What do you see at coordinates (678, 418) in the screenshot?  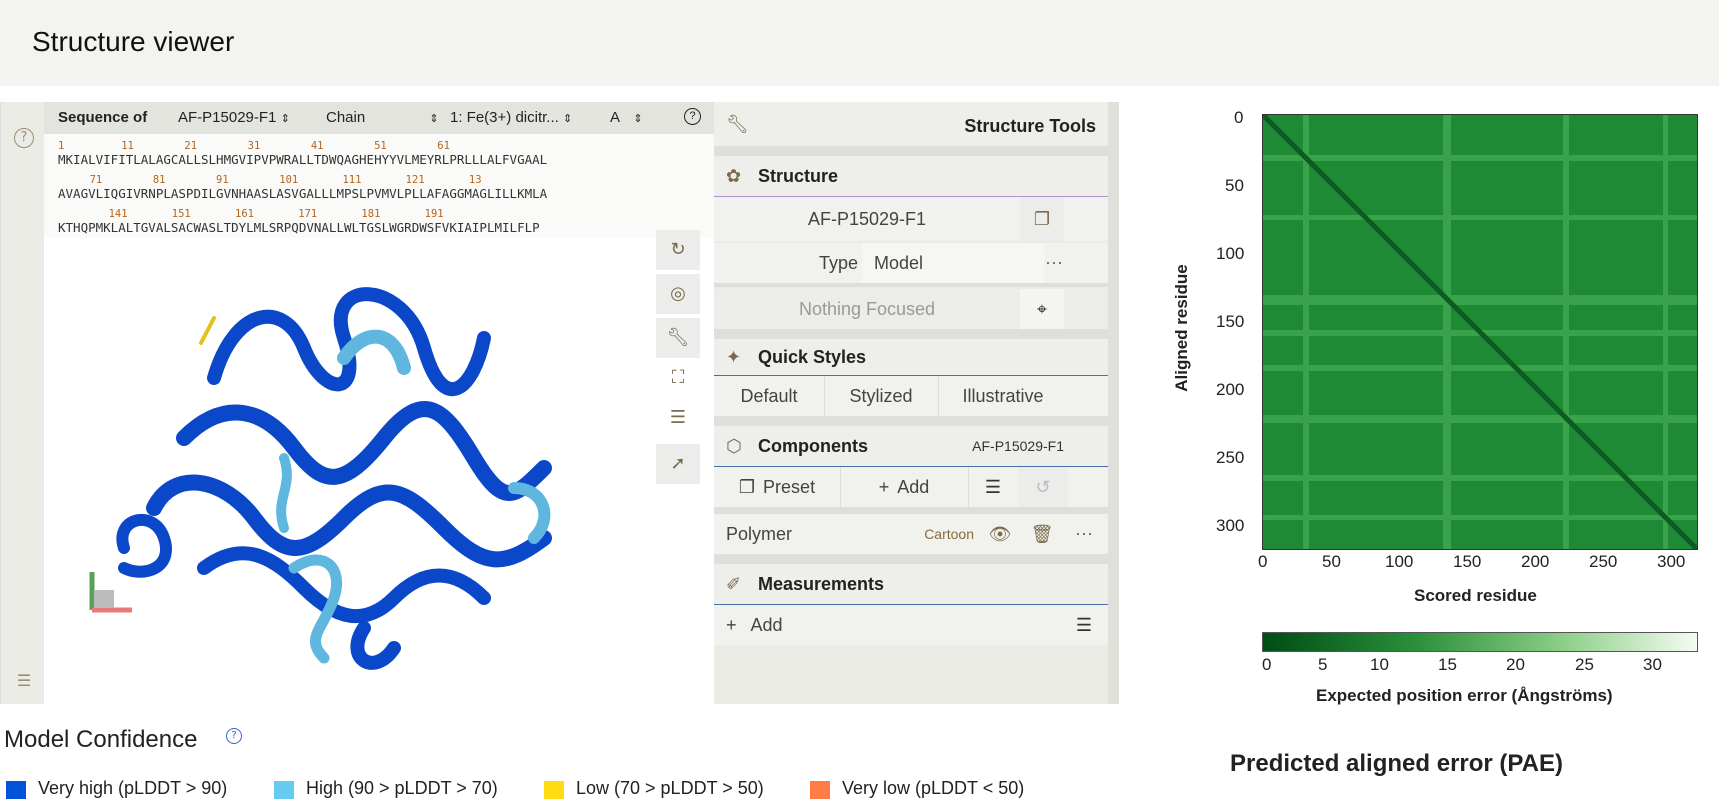 I see `settings-sliders-icon: ☰` at bounding box center [678, 418].